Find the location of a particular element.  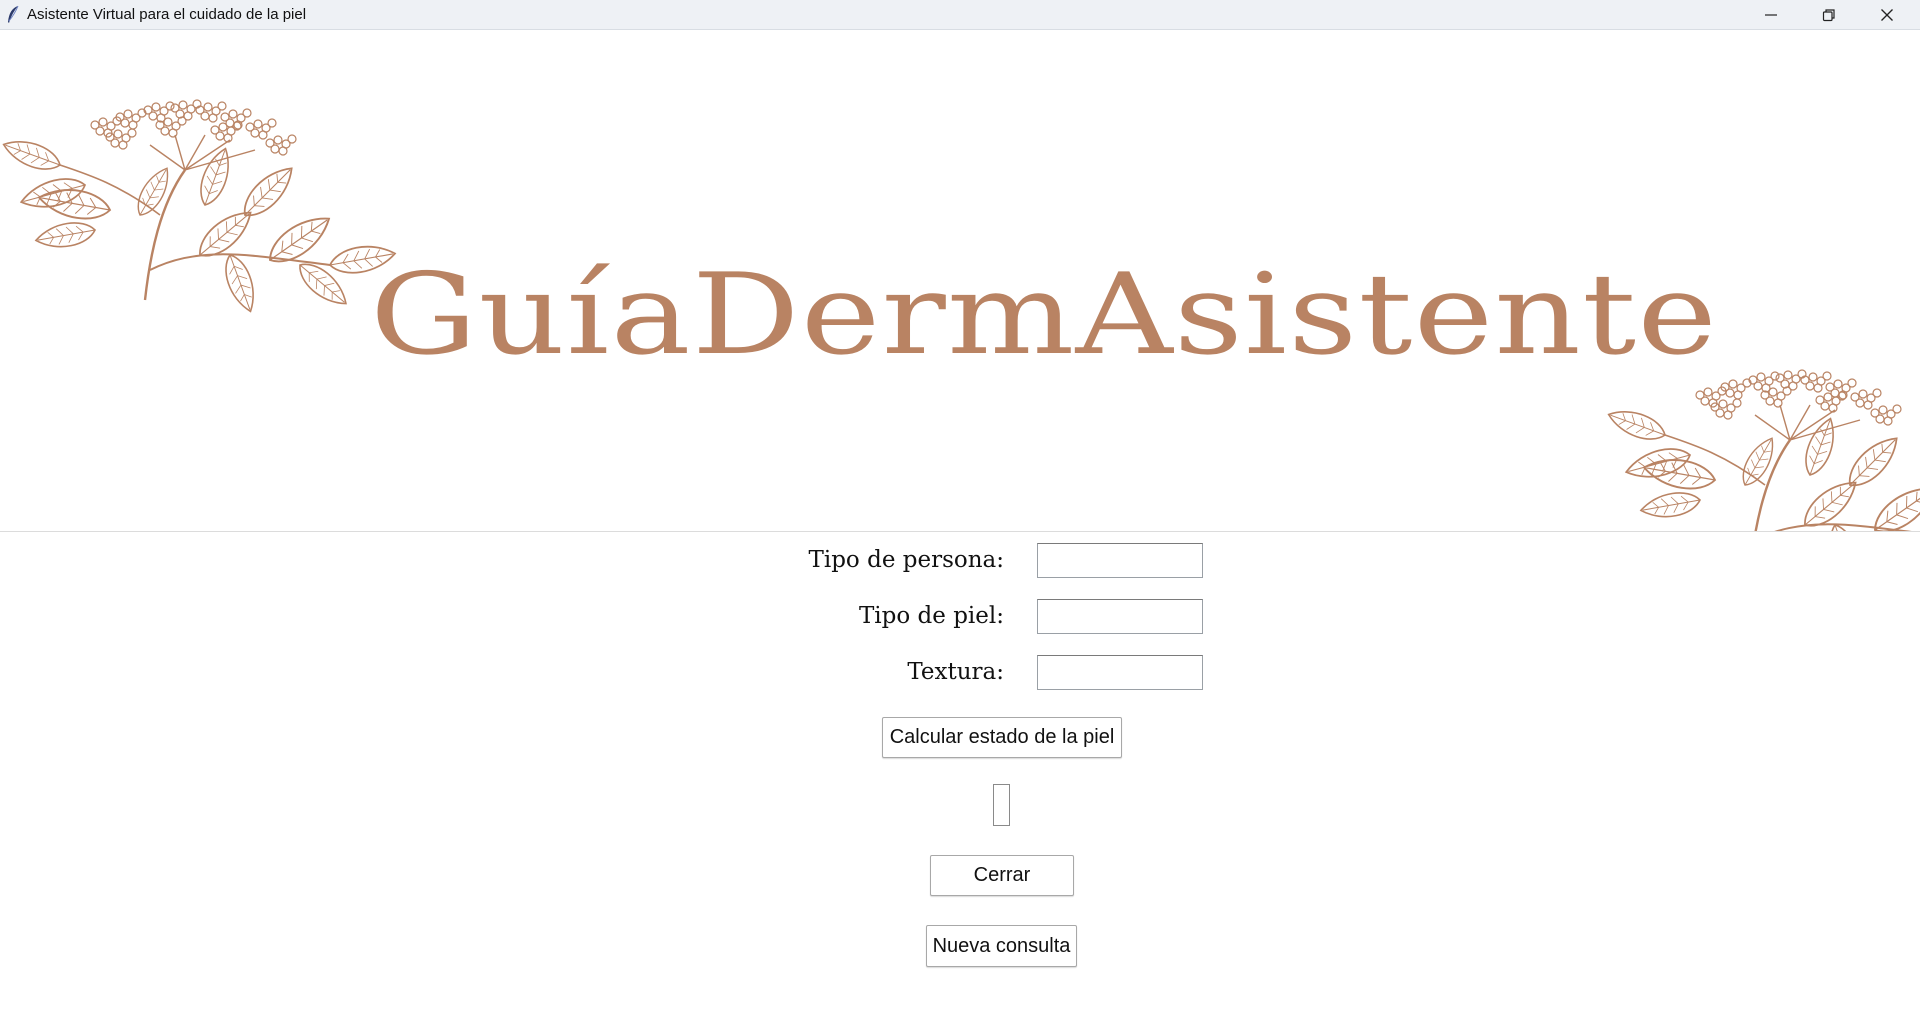

person-type-input is located at coordinates (1120, 560).